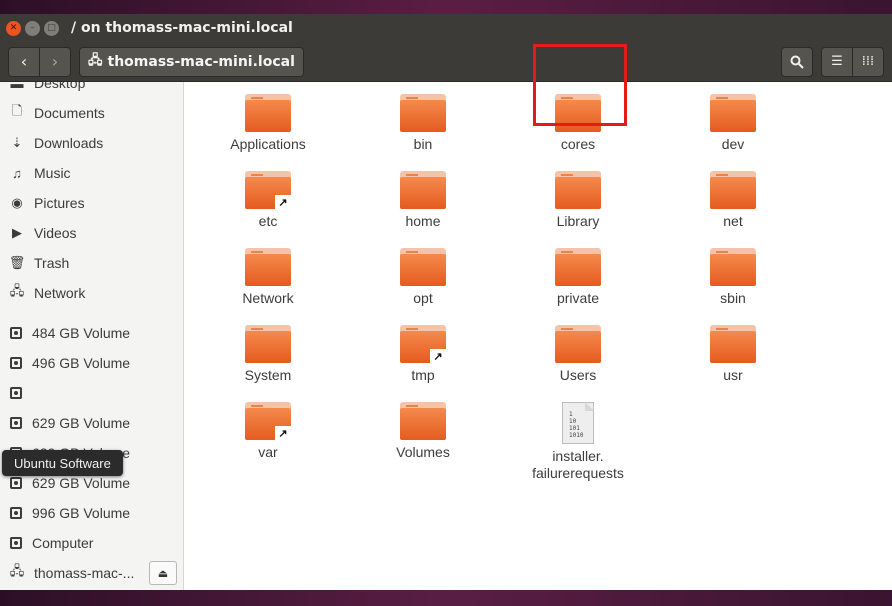 Image resolution: width=892 pixels, height=606 pixels. What do you see at coordinates (837, 61) in the screenshot?
I see `list-view-button: ☰` at bounding box center [837, 61].